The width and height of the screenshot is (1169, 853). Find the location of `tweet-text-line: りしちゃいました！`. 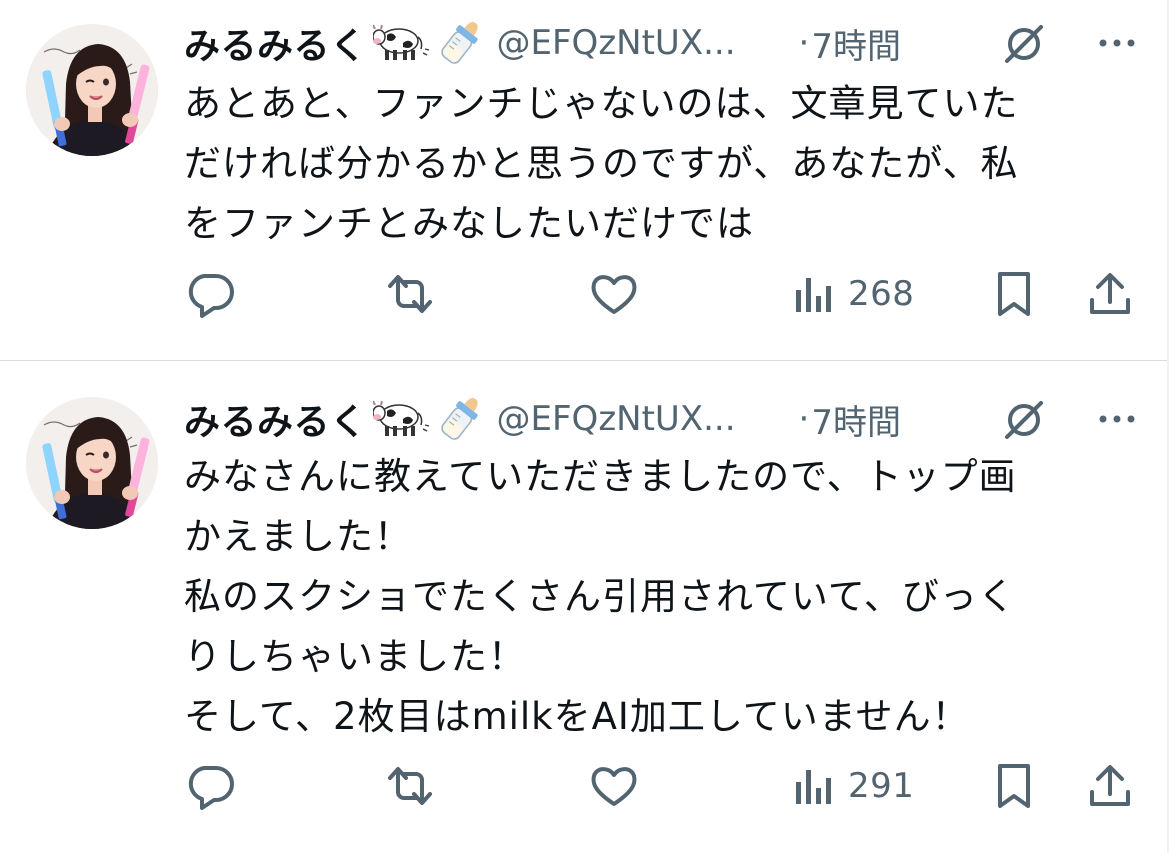

tweet-text-line: りしちゃいました！ is located at coordinates (355, 656).